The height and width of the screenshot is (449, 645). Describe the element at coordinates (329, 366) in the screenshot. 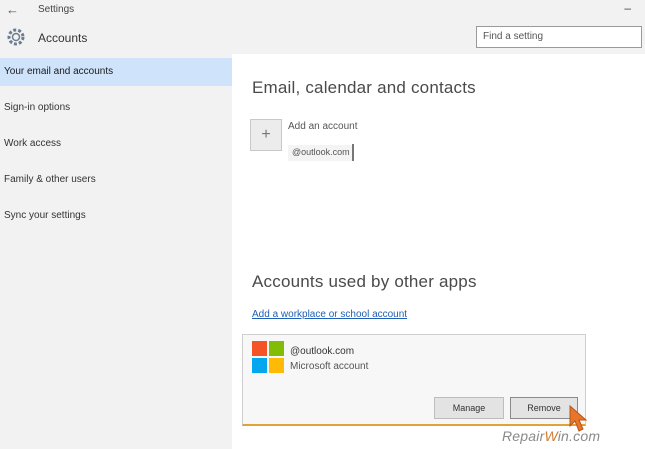

I see `account-type: Microsoft account` at that location.